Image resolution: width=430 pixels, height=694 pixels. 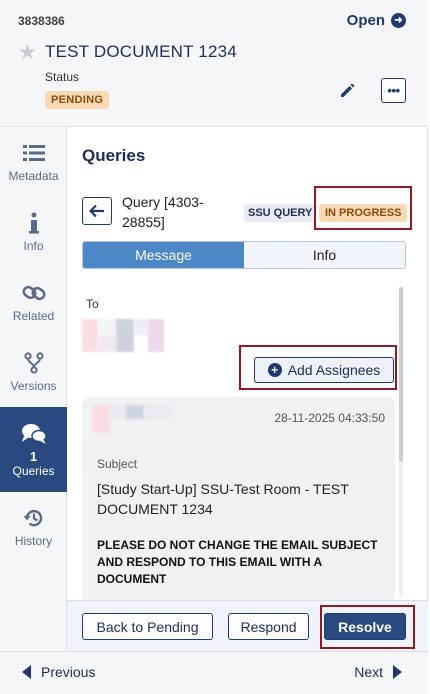 What do you see at coordinates (268, 626) in the screenshot?
I see `respond-button: Respond` at bounding box center [268, 626].